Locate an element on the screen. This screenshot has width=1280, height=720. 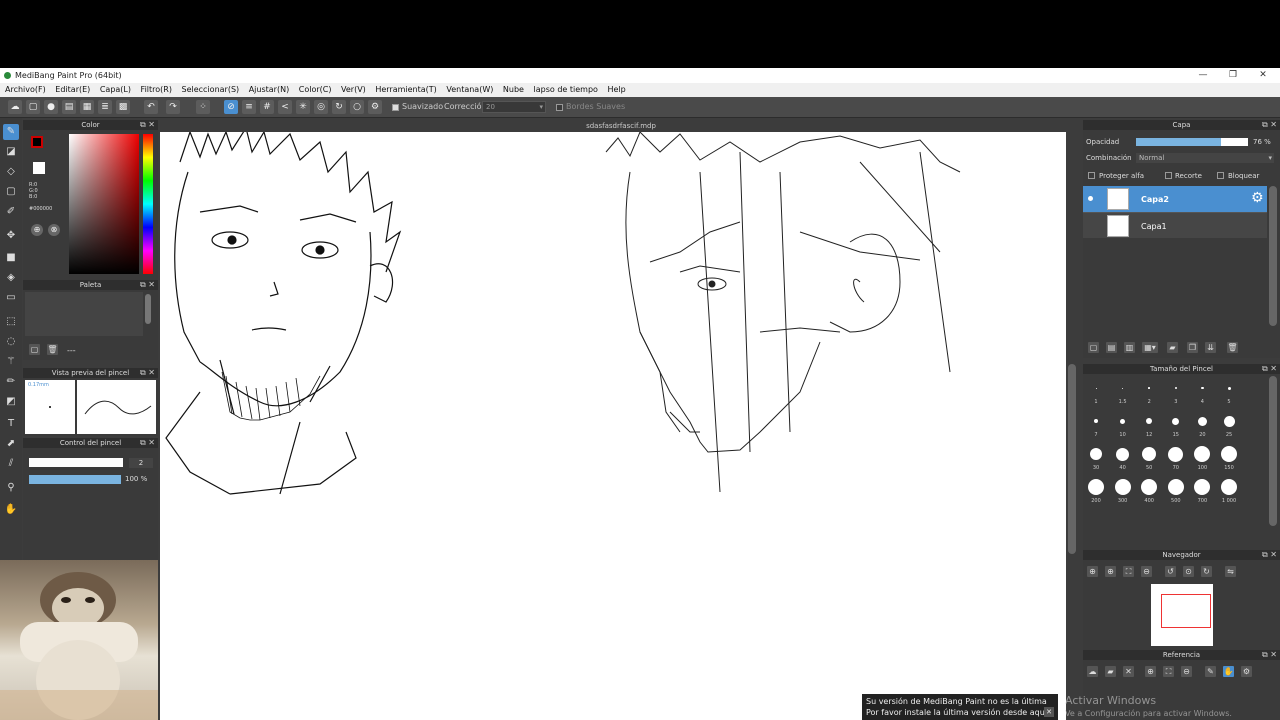
navigator-preview is located at coordinates (1182, 615).